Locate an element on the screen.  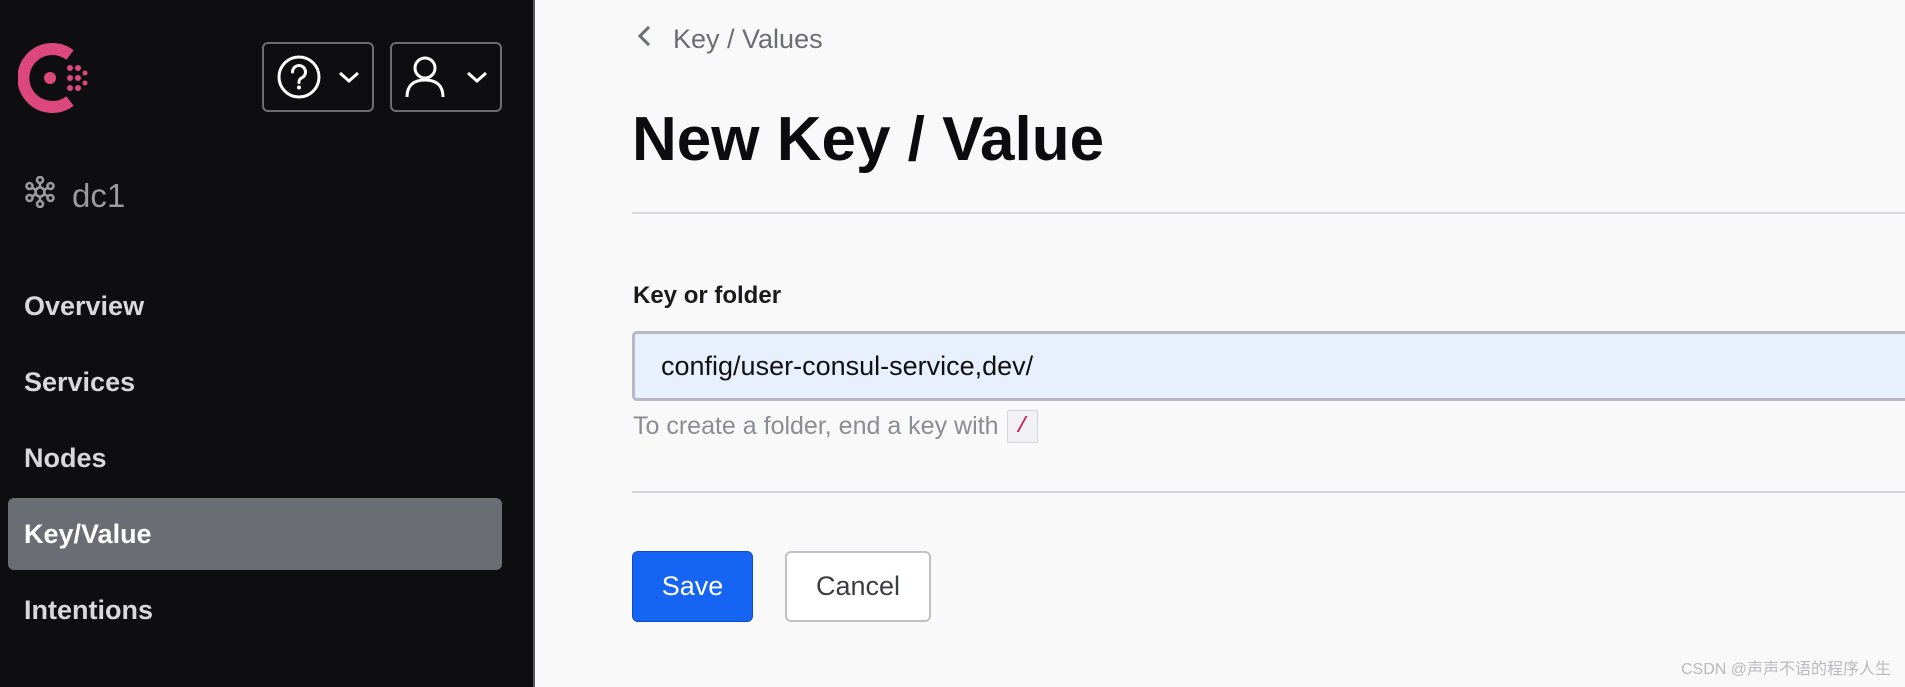
user-icon is located at coordinates (425, 77).